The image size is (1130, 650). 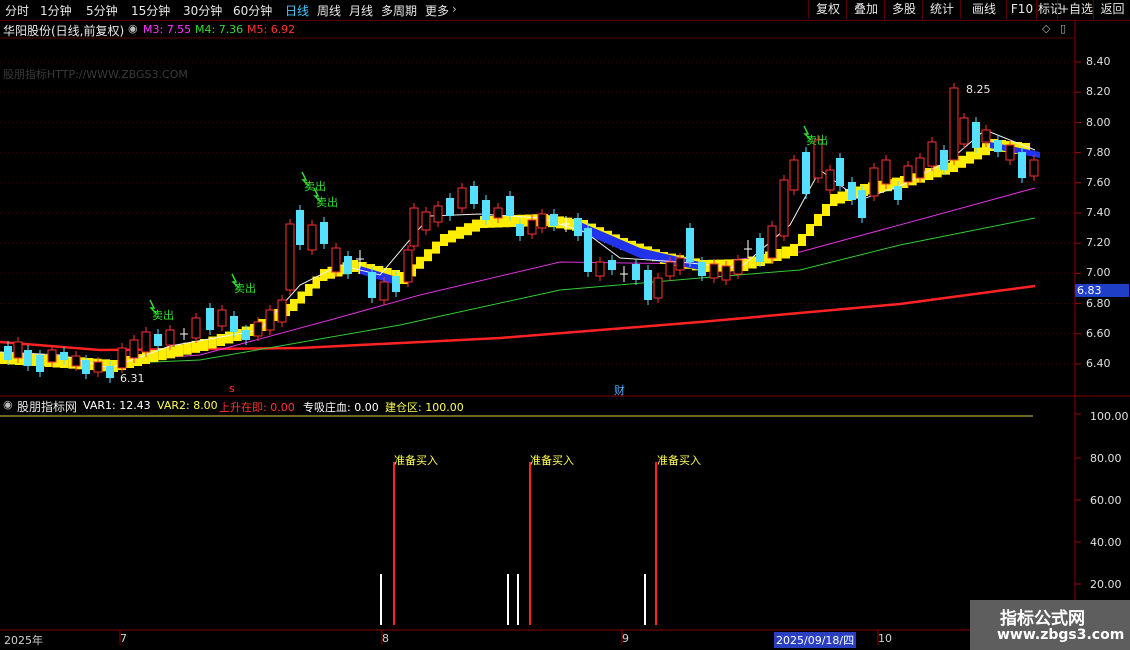 What do you see at coordinates (1098, 91) in the screenshot?
I see `price-axis-label: 8.20` at bounding box center [1098, 91].